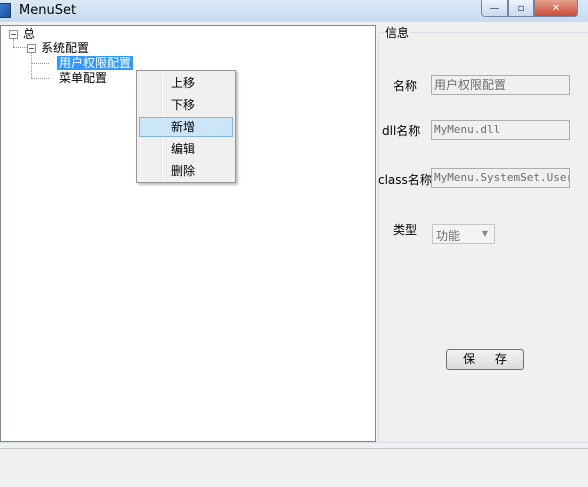 This screenshot has height=487, width=588. I want to click on context-menu: 上移 下移 新增 编辑 删除, so click(186, 126).